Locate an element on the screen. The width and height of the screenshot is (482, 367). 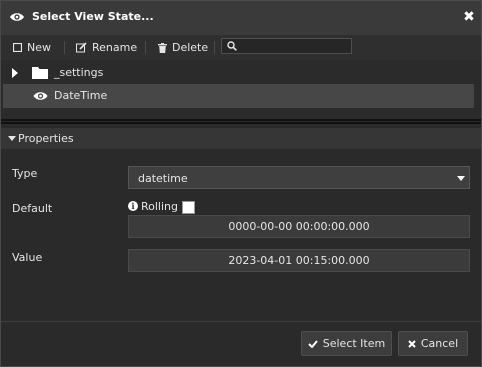
cancel-label: Cancel is located at coordinates (439, 343).